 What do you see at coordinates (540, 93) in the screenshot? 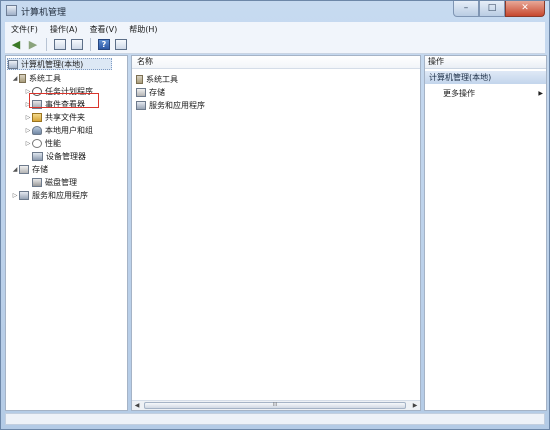
I see `submenu-arrow-icon: ▶` at bounding box center [540, 93].